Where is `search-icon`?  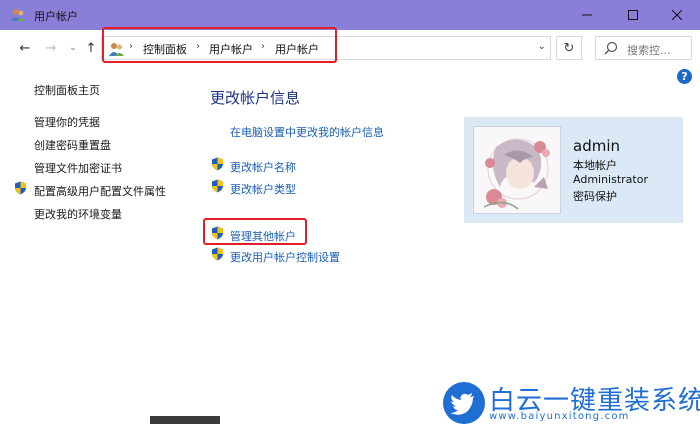
search-icon is located at coordinates (611, 48).